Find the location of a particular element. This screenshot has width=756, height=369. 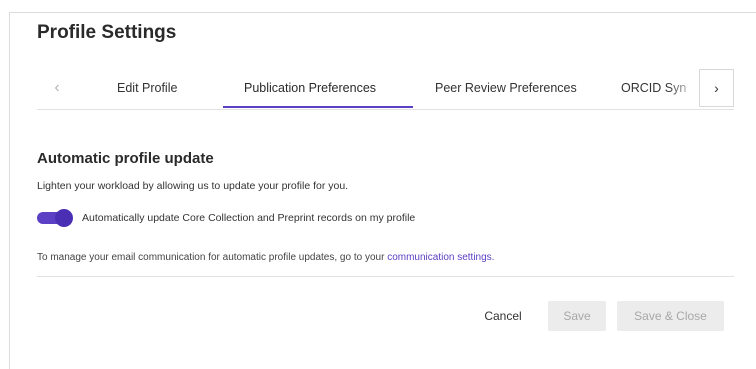

save-and-close-button: Save & Close is located at coordinates (670, 316).